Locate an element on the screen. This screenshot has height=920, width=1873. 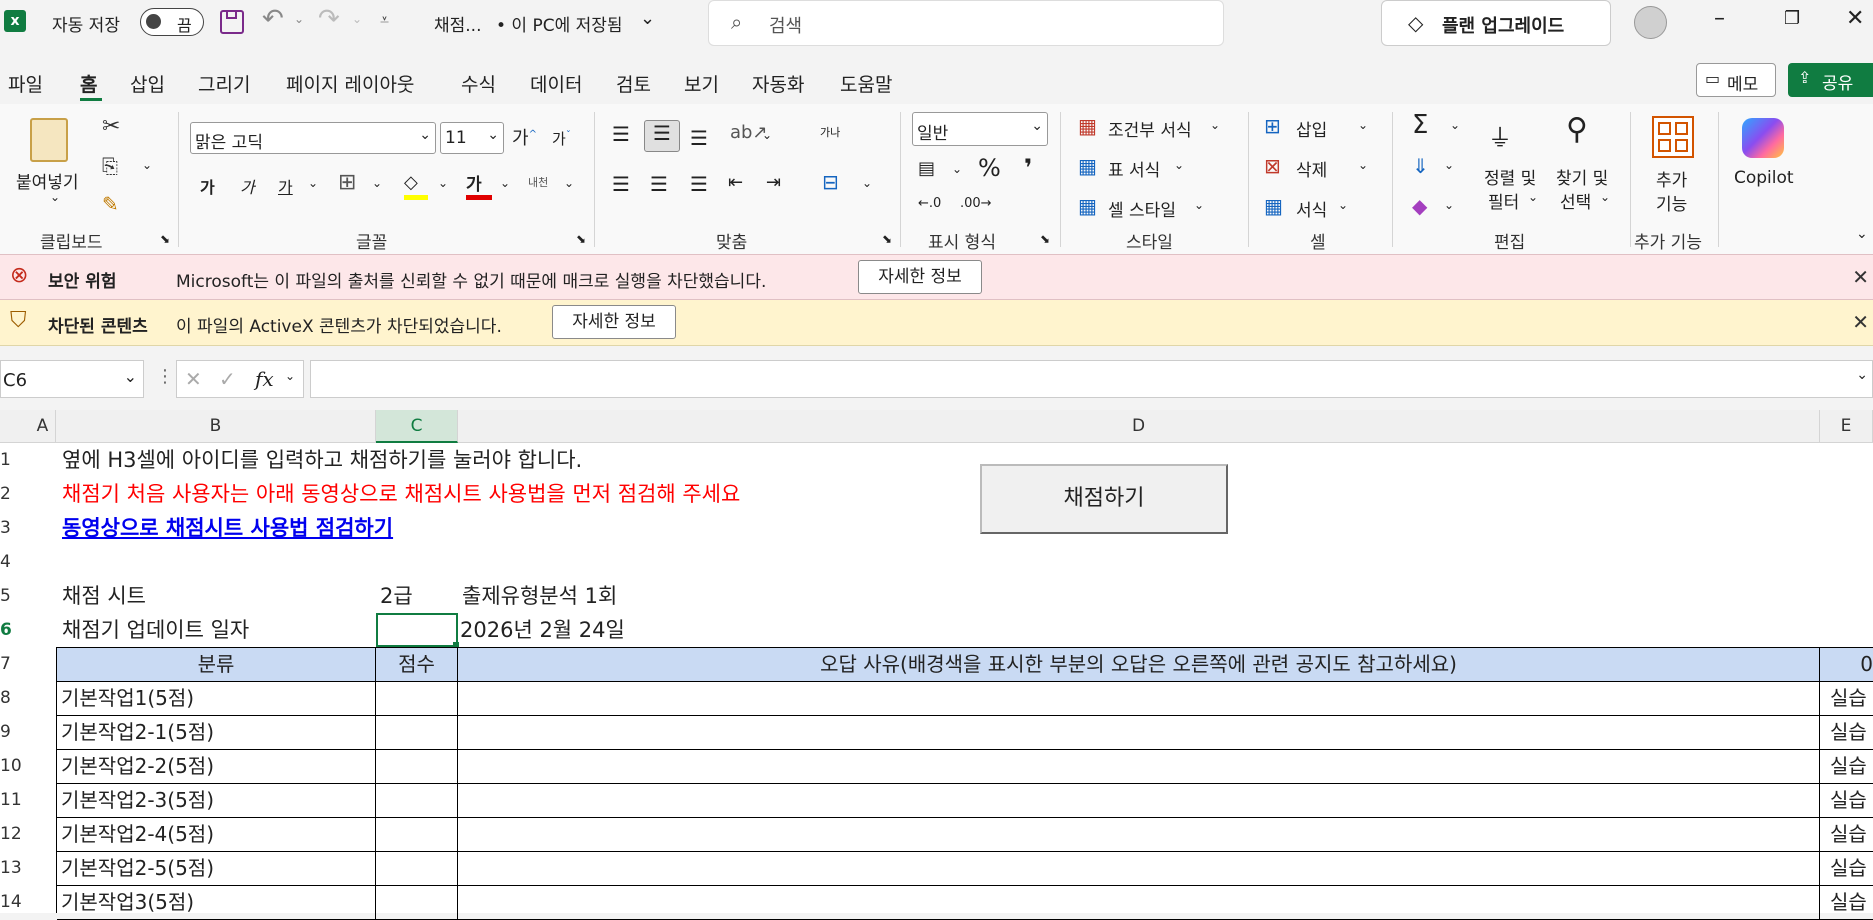
row-header: 8 is located at coordinates (28, 698).